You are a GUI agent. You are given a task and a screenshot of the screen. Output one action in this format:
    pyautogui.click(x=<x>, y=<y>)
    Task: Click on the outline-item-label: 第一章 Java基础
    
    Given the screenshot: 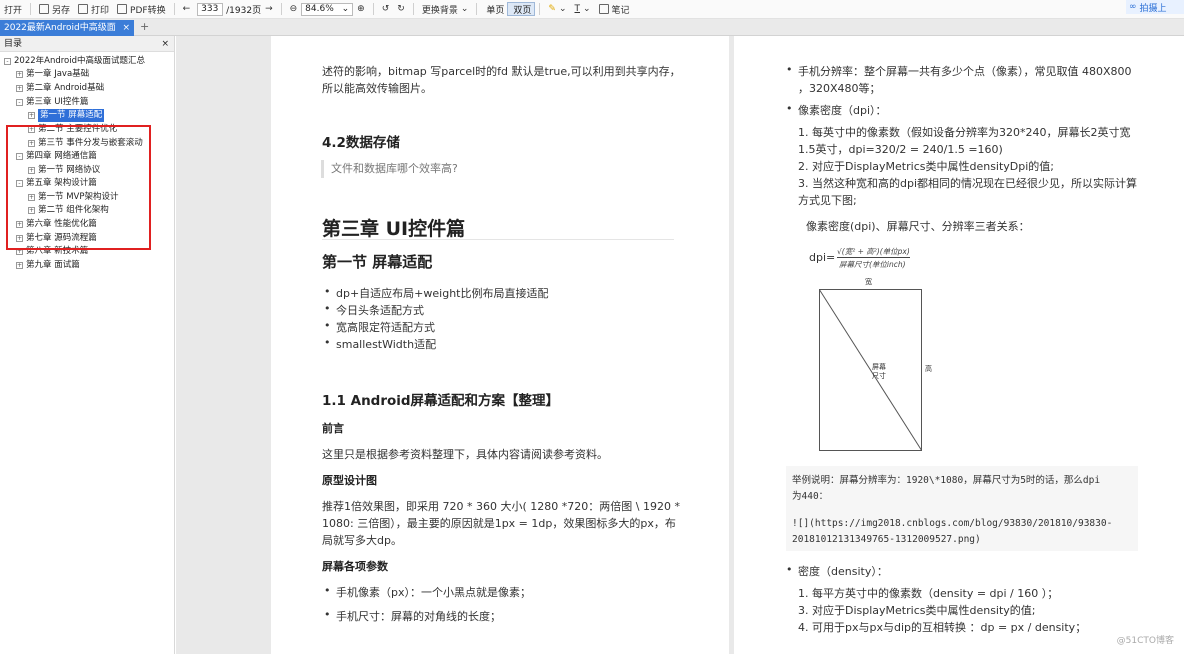 What is the action you would take?
    pyautogui.click(x=58, y=74)
    